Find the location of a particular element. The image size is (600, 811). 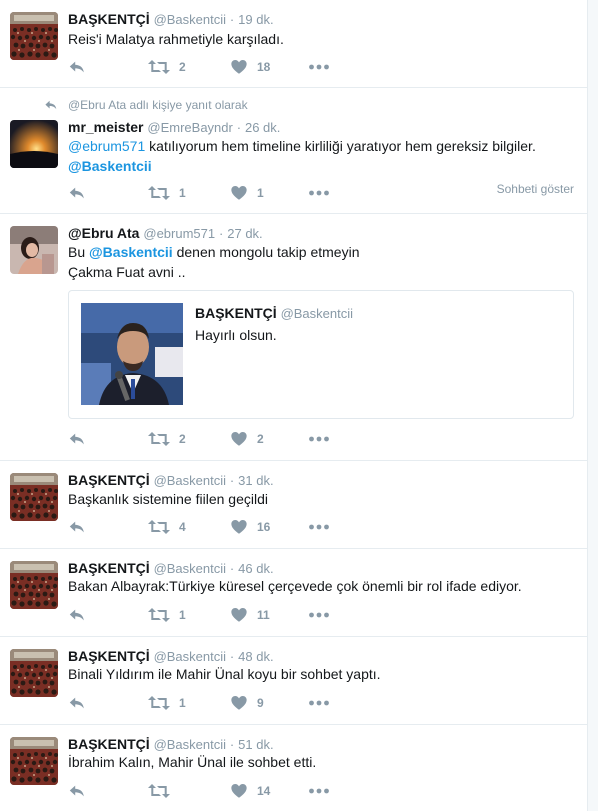

quoted-tweet-image is located at coordinates (132, 354).